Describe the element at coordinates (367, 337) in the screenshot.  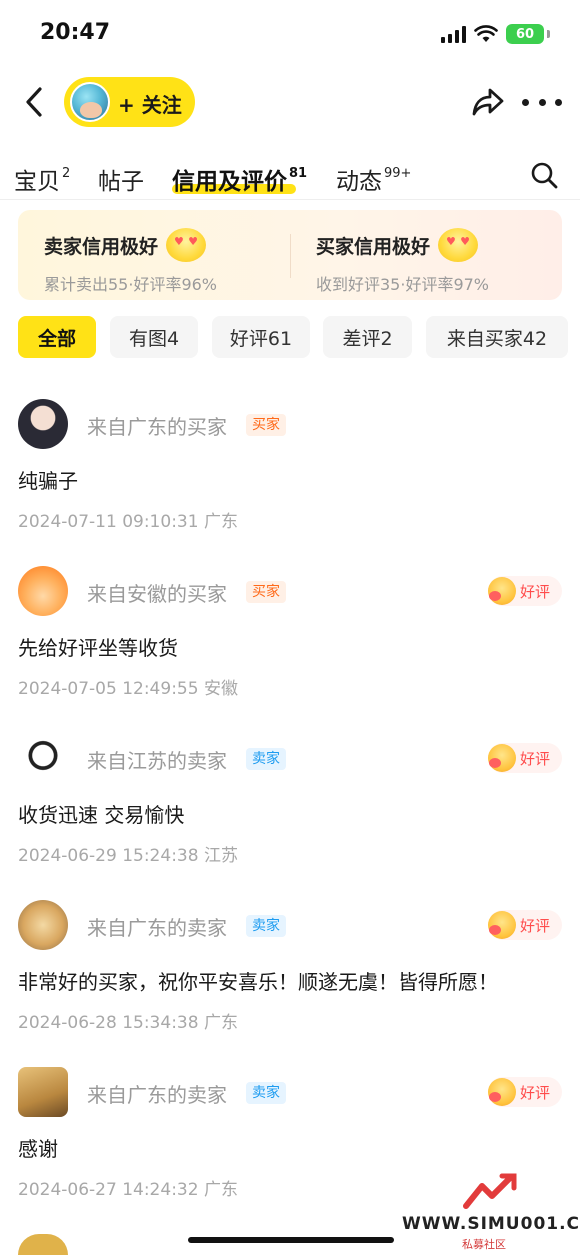
I see `filter-negative: 差评2` at that location.